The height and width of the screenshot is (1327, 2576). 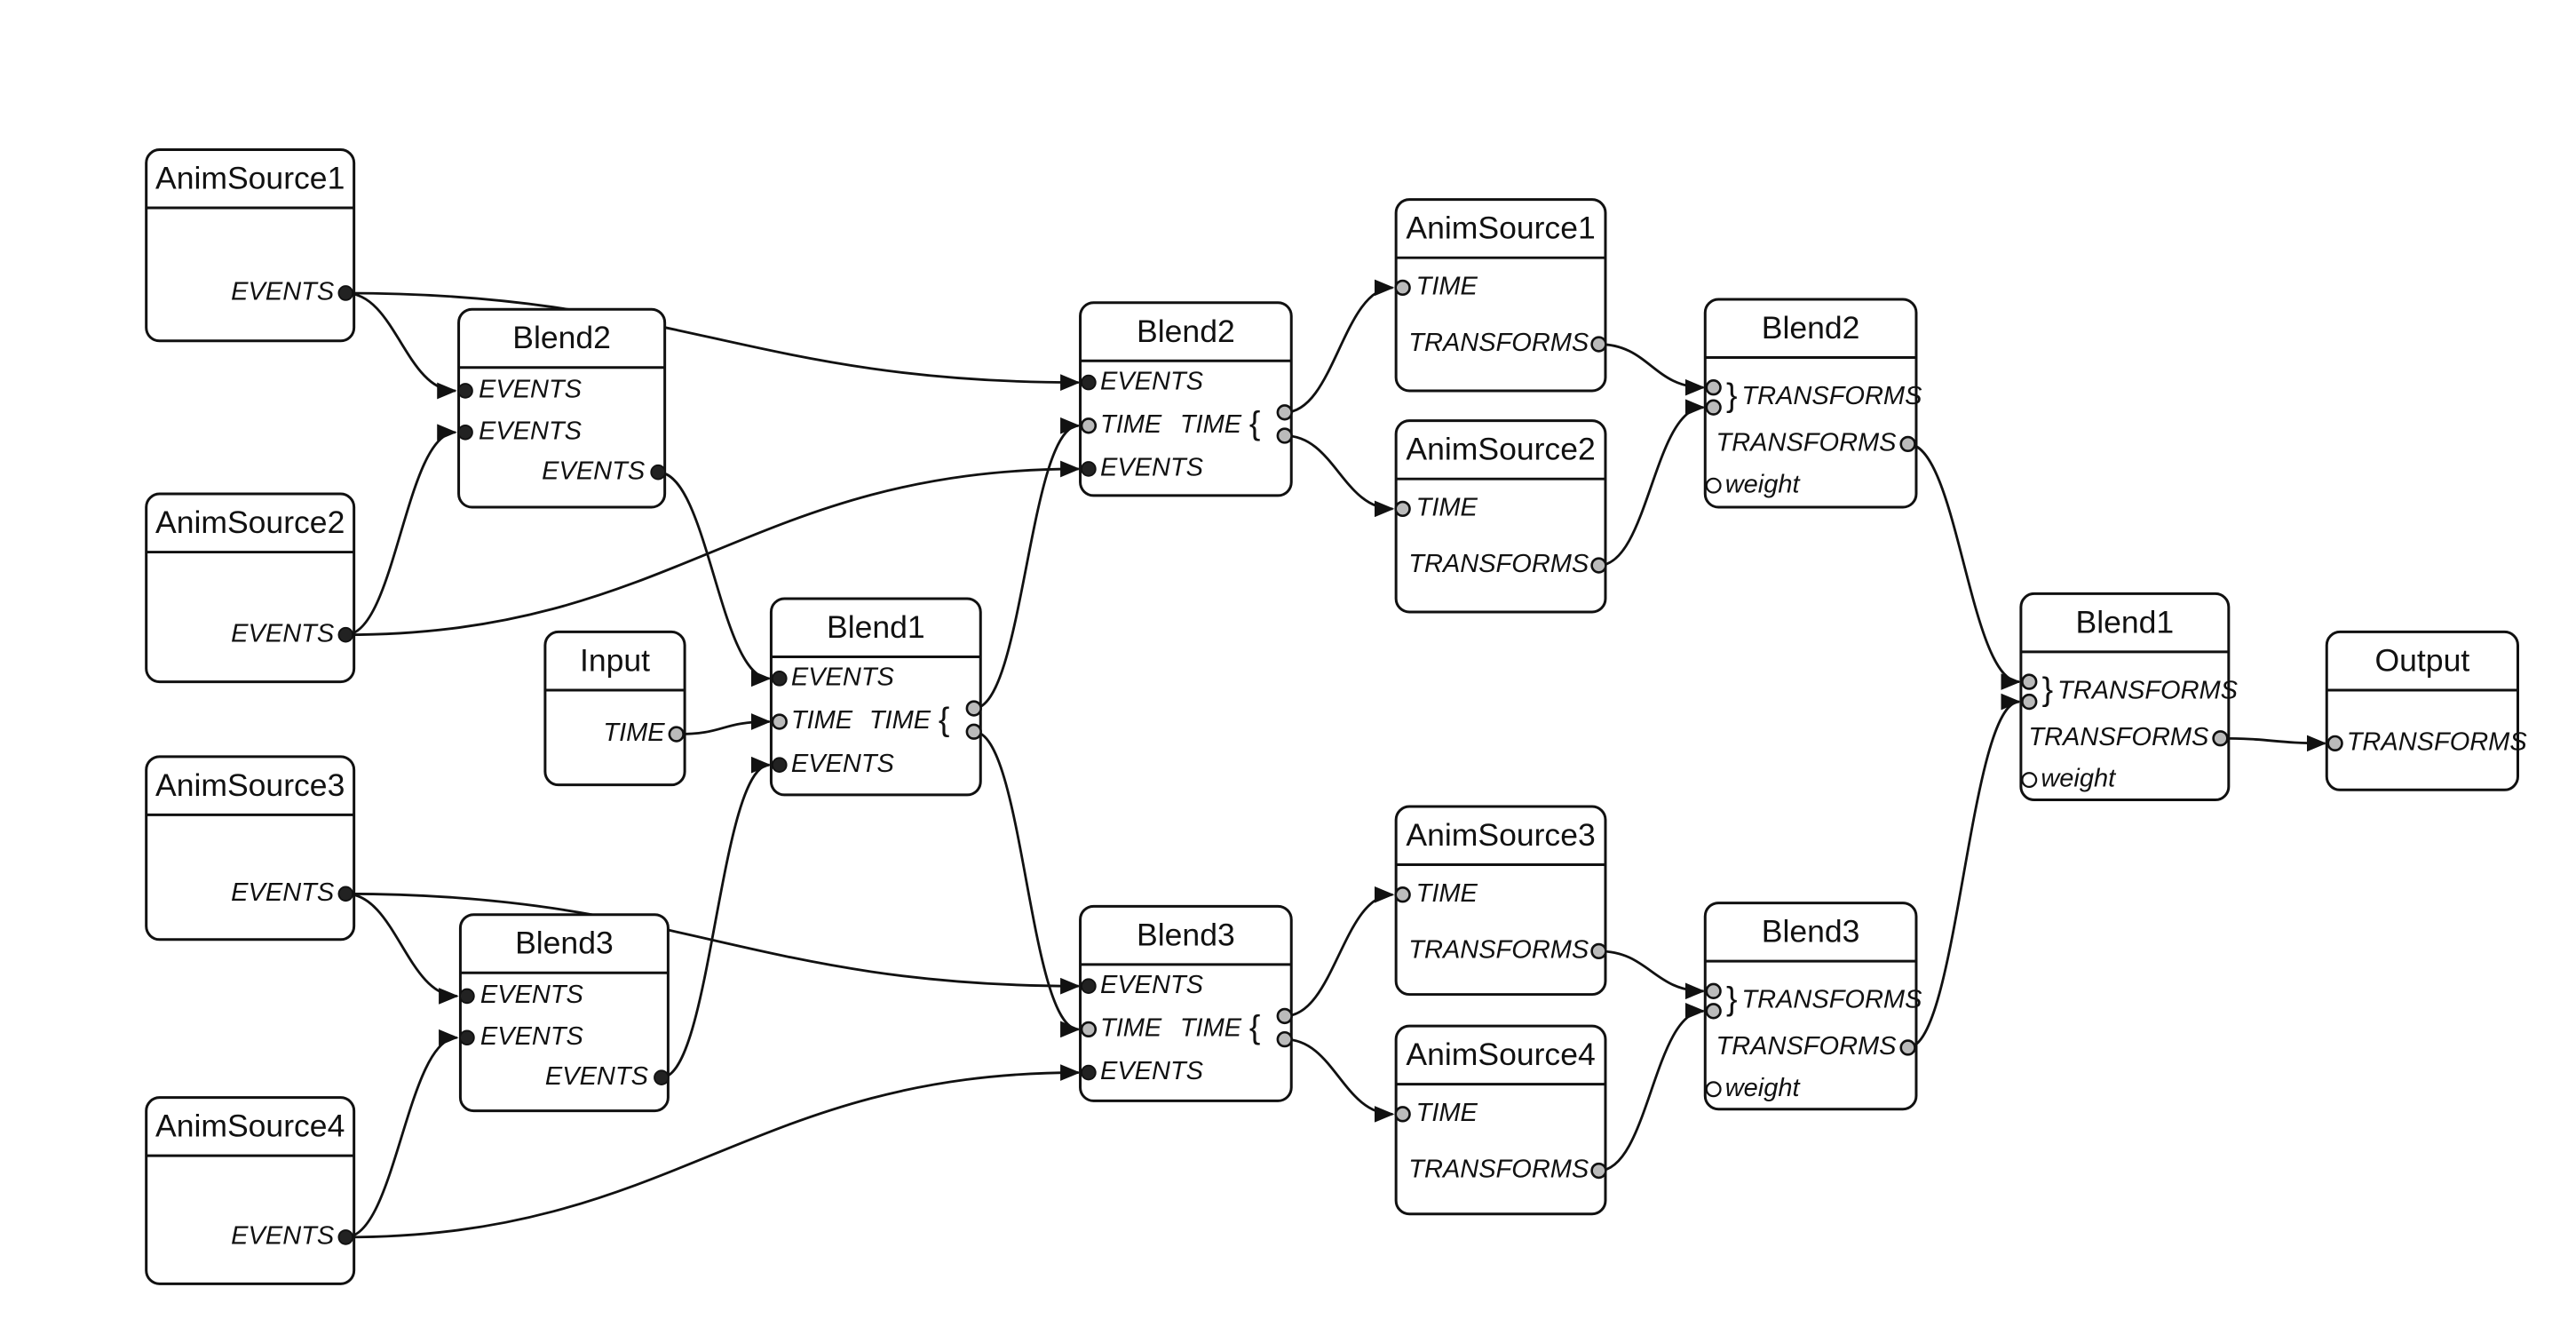 What do you see at coordinates (1501, 835) in the screenshot?
I see `node-title: AnimSource3` at bounding box center [1501, 835].